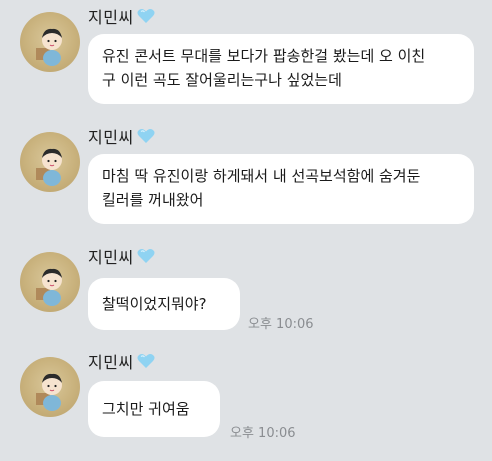  Describe the element at coordinates (154, 409) in the screenshot. I see `message-bubble: 그치만 귀여움` at that location.